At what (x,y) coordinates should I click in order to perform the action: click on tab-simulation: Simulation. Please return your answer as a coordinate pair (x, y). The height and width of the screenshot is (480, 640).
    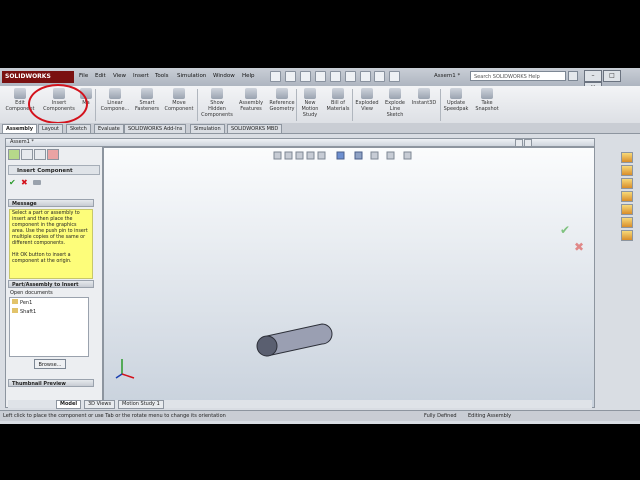
    Looking at the image, I should click on (207, 128).